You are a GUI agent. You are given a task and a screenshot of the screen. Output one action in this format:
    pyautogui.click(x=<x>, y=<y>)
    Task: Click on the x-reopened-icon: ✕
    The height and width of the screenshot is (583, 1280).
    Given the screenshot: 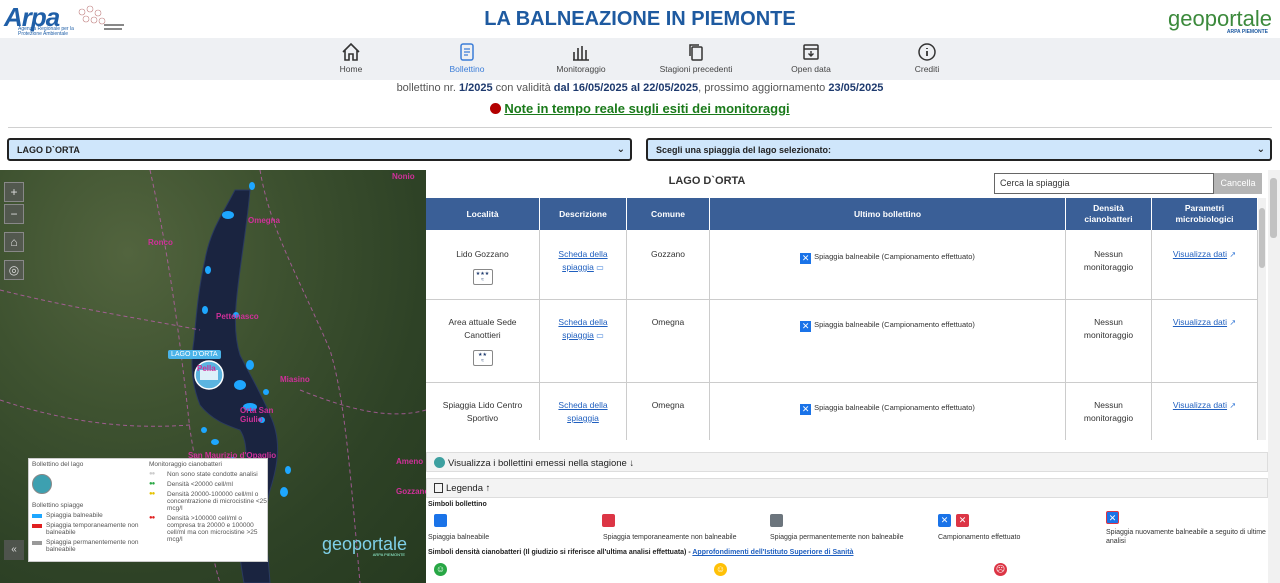 What is the action you would take?
    pyautogui.click(x=1112, y=517)
    